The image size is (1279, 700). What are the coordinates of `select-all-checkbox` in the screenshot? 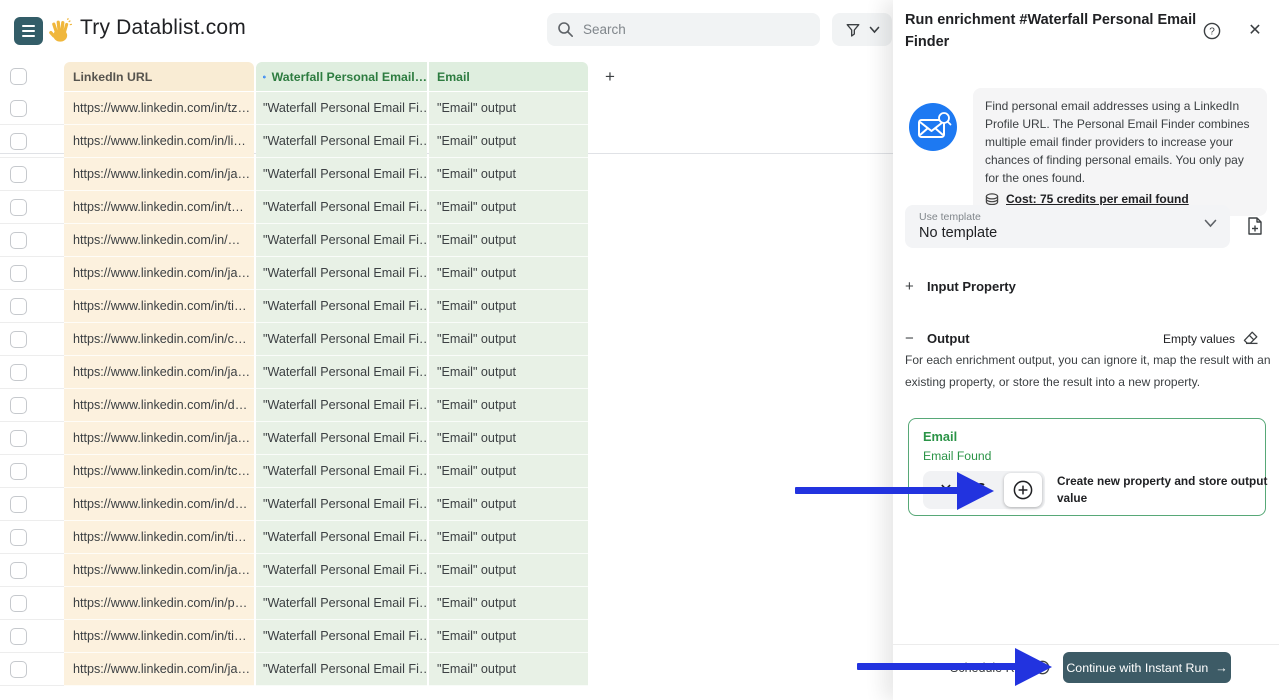 It's located at (18, 76).